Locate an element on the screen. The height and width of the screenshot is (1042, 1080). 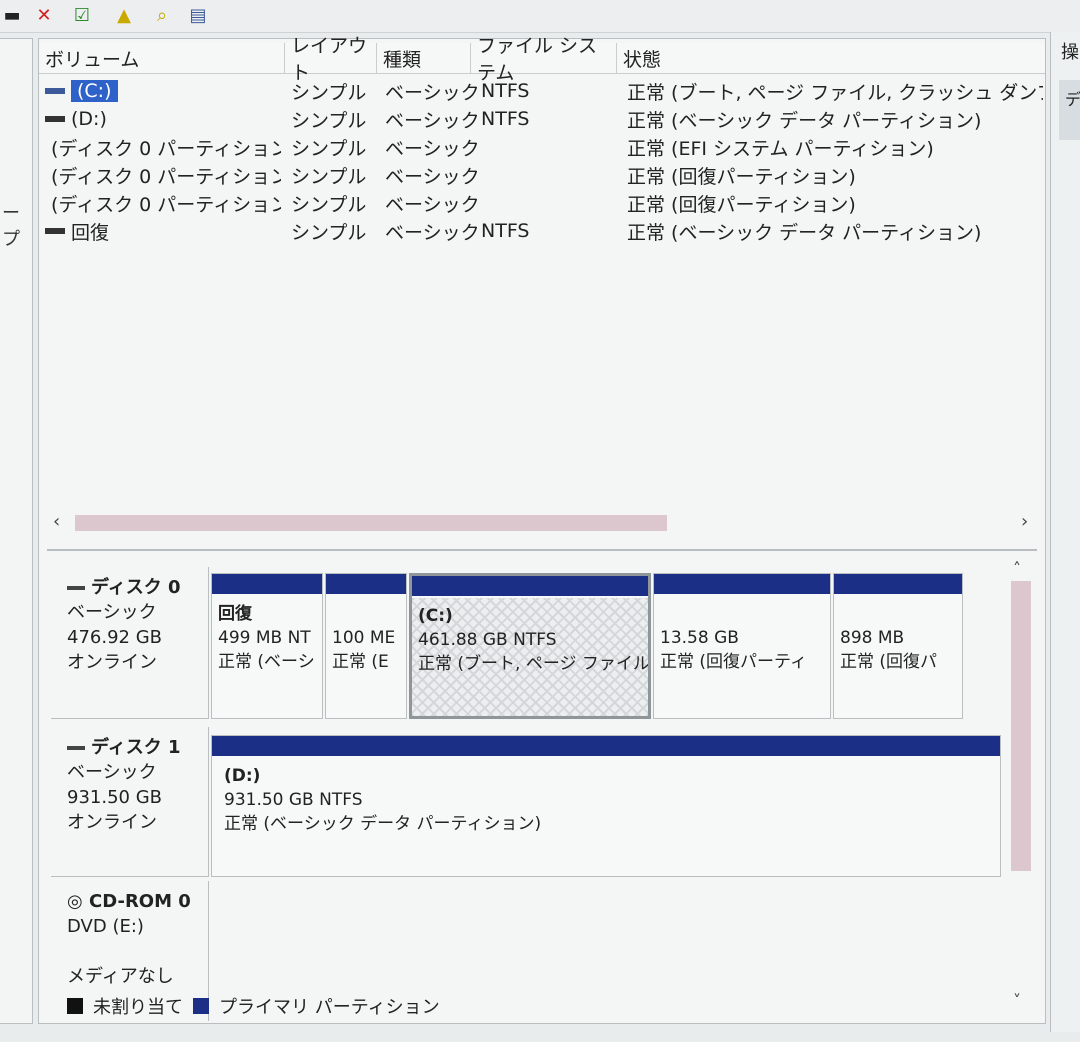
left-pane: ープ is located at coordinates (16, 531).